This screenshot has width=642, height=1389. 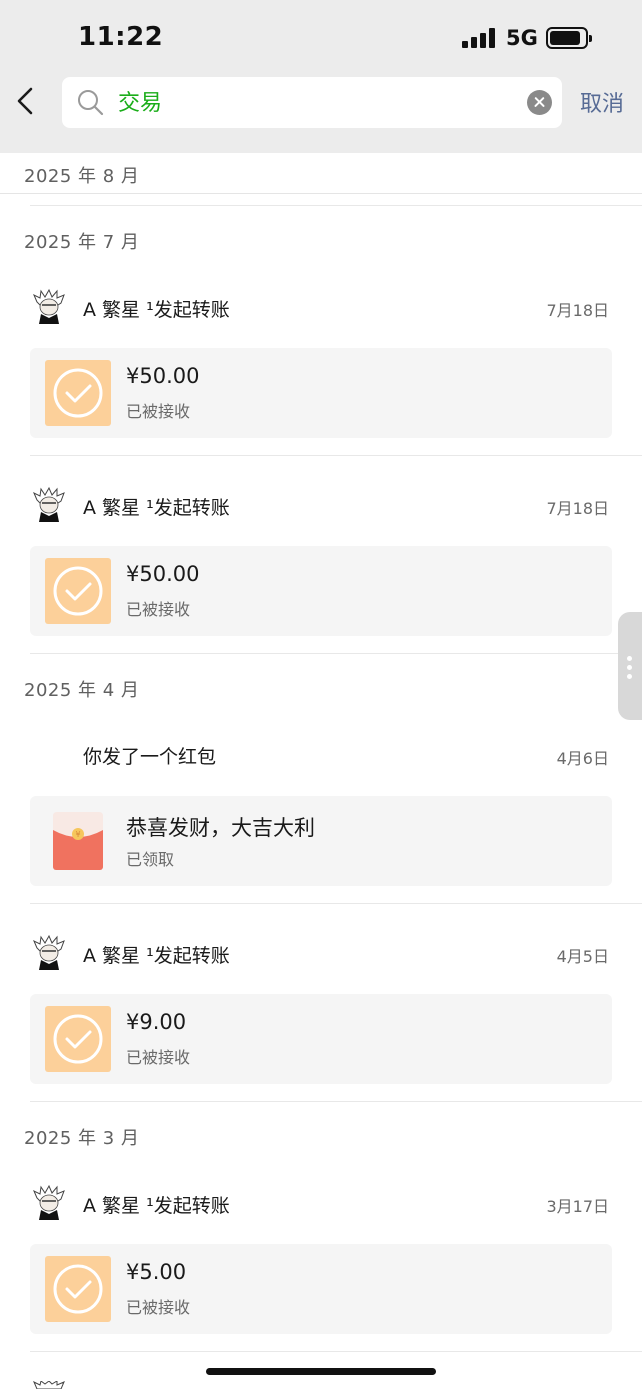 I want to click on search-box, so click(x=312, y=102).